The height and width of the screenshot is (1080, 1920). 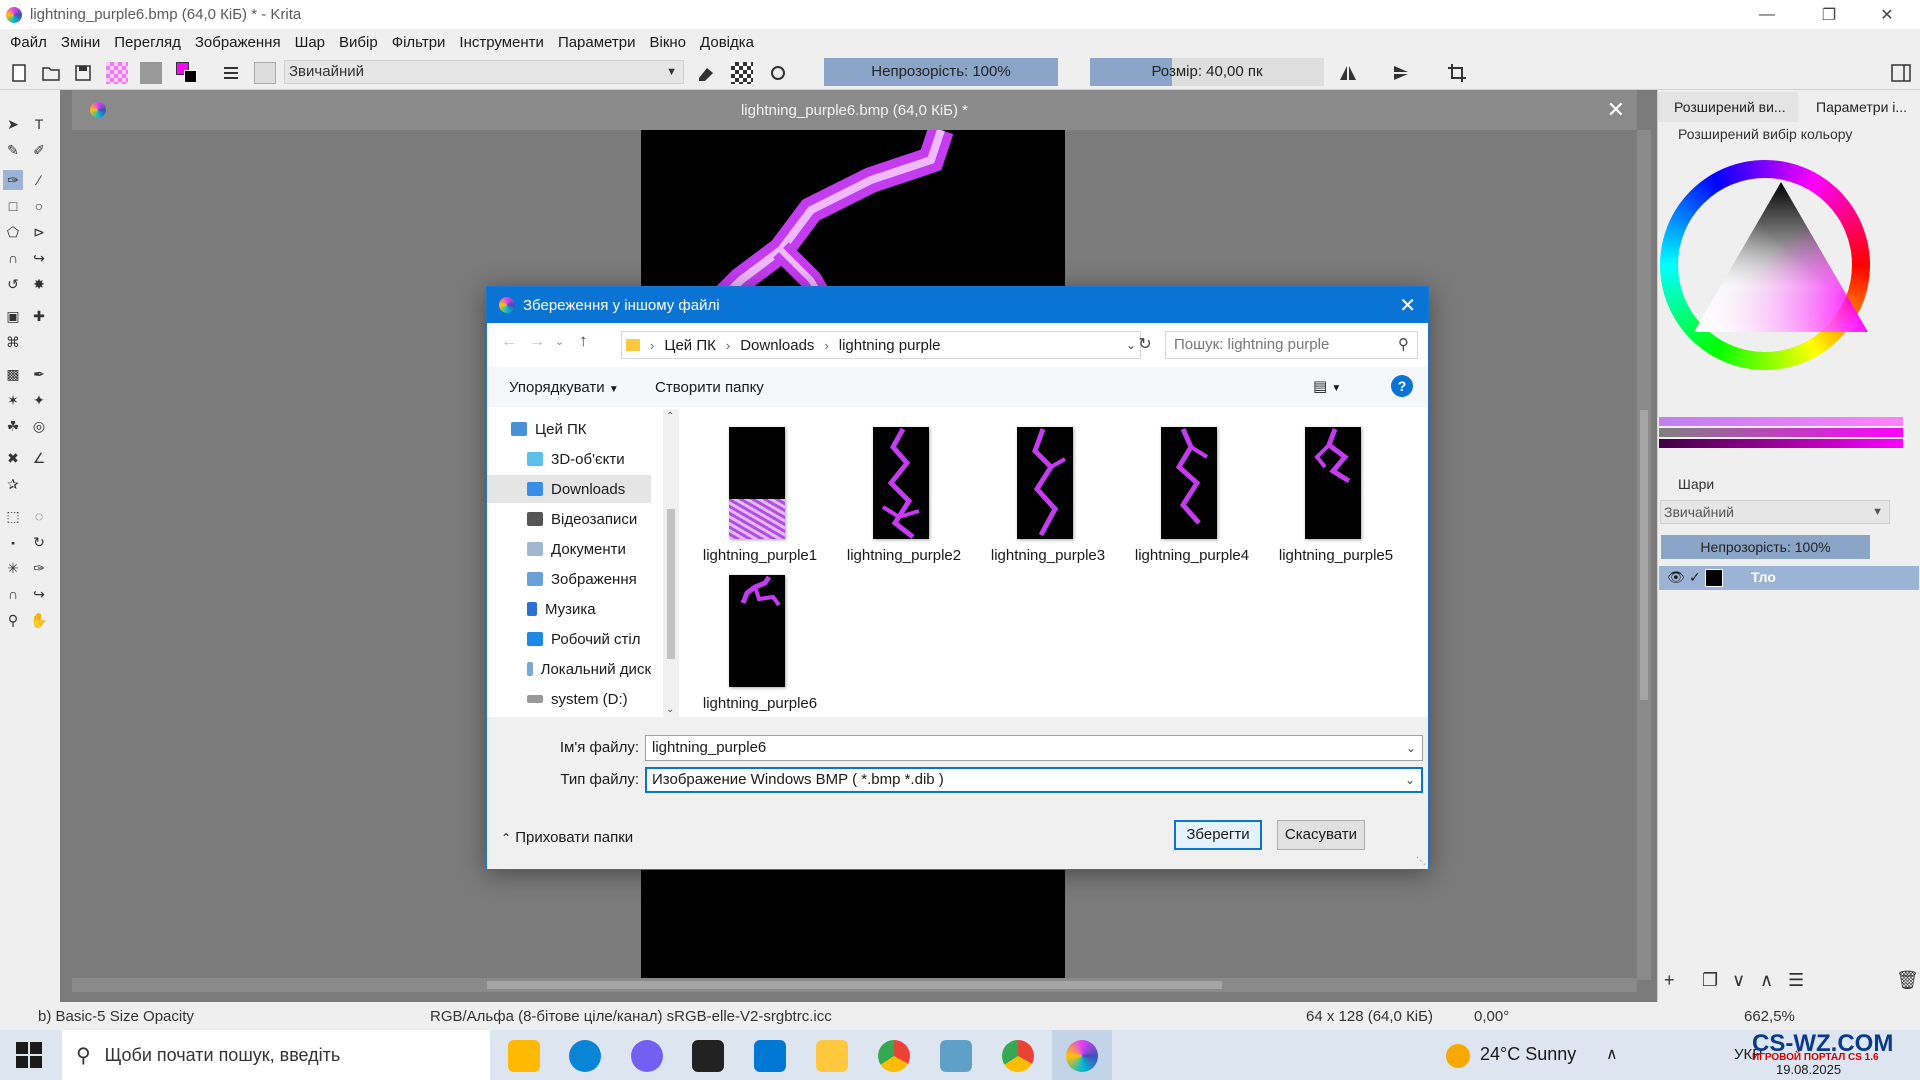 What do you see at coordinates (39, 400) in the screenshot?
I see `smart-patch-tool-icon: ✦` at bounding box center [39, 400].